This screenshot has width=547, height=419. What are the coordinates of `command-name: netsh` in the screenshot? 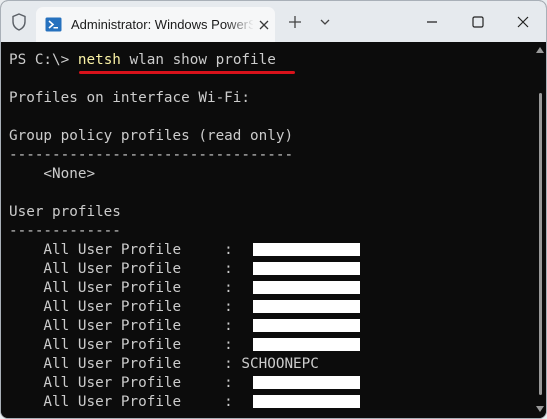 It's located at (99, 60).